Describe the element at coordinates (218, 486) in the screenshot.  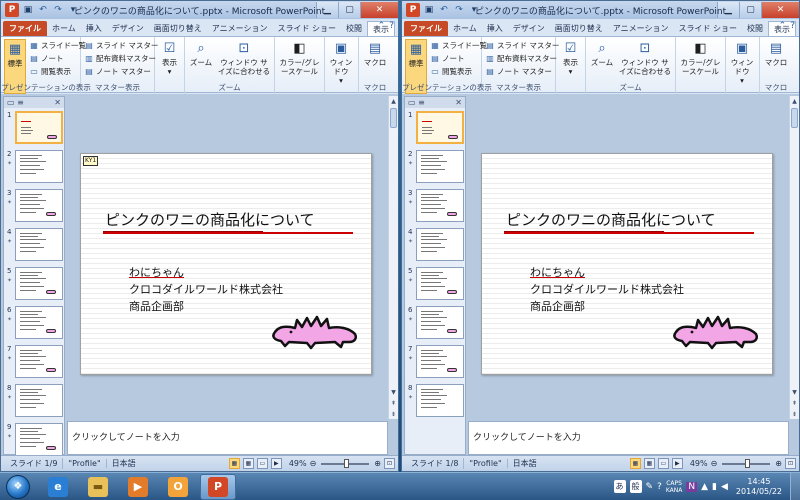
I see `taskbar-powerpoint: P` at that location.